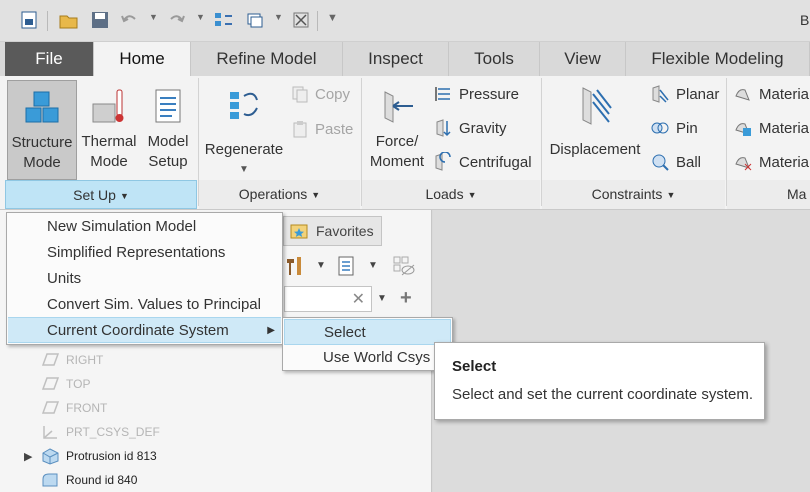 This screenshot has height=492, width=810. Describe the element at coordinates (85, 360) in the screenshot. I see `tree-item-label: RIGHT` at that location.